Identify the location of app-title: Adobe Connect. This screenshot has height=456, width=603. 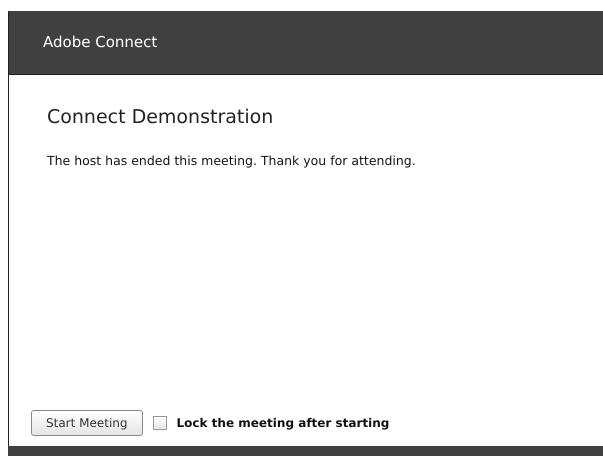
(100, 43).